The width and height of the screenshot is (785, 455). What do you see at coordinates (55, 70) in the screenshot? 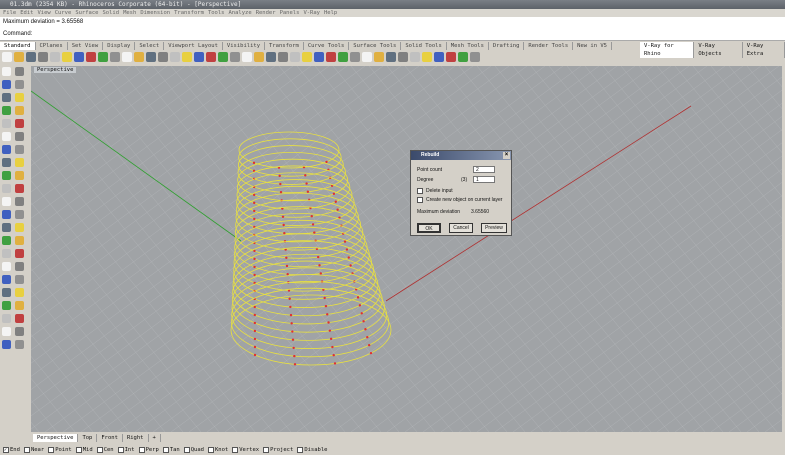
I see `viewport-label: Perspective` at bounding box center [55, 70].